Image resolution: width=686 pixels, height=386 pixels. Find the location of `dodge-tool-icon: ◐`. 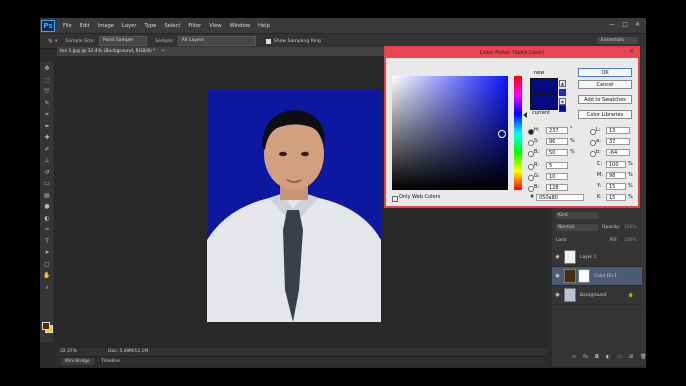

dodge-tool-icon: ◐ is located at coordinates (47, 219).